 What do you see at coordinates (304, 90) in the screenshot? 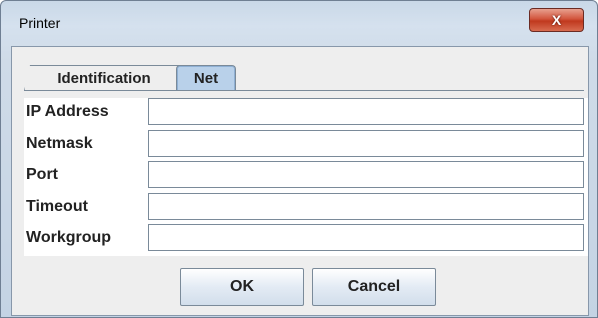
I see `tab-divider` at bounding box center [304, 90].